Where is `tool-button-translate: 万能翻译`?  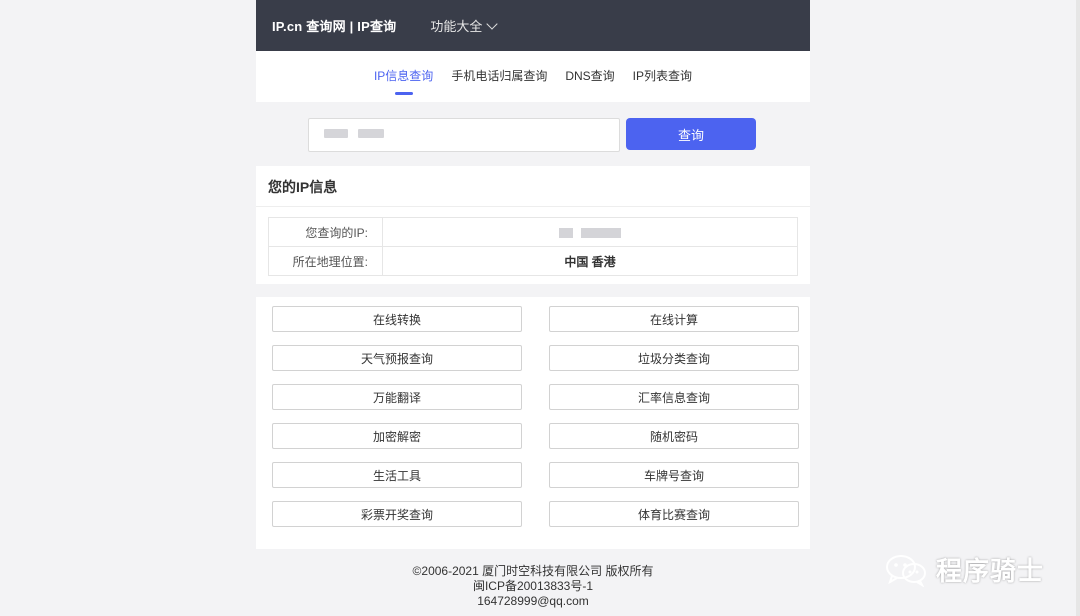 tool-button-translate: 万能翻译 is located at coordinates (397, 397).